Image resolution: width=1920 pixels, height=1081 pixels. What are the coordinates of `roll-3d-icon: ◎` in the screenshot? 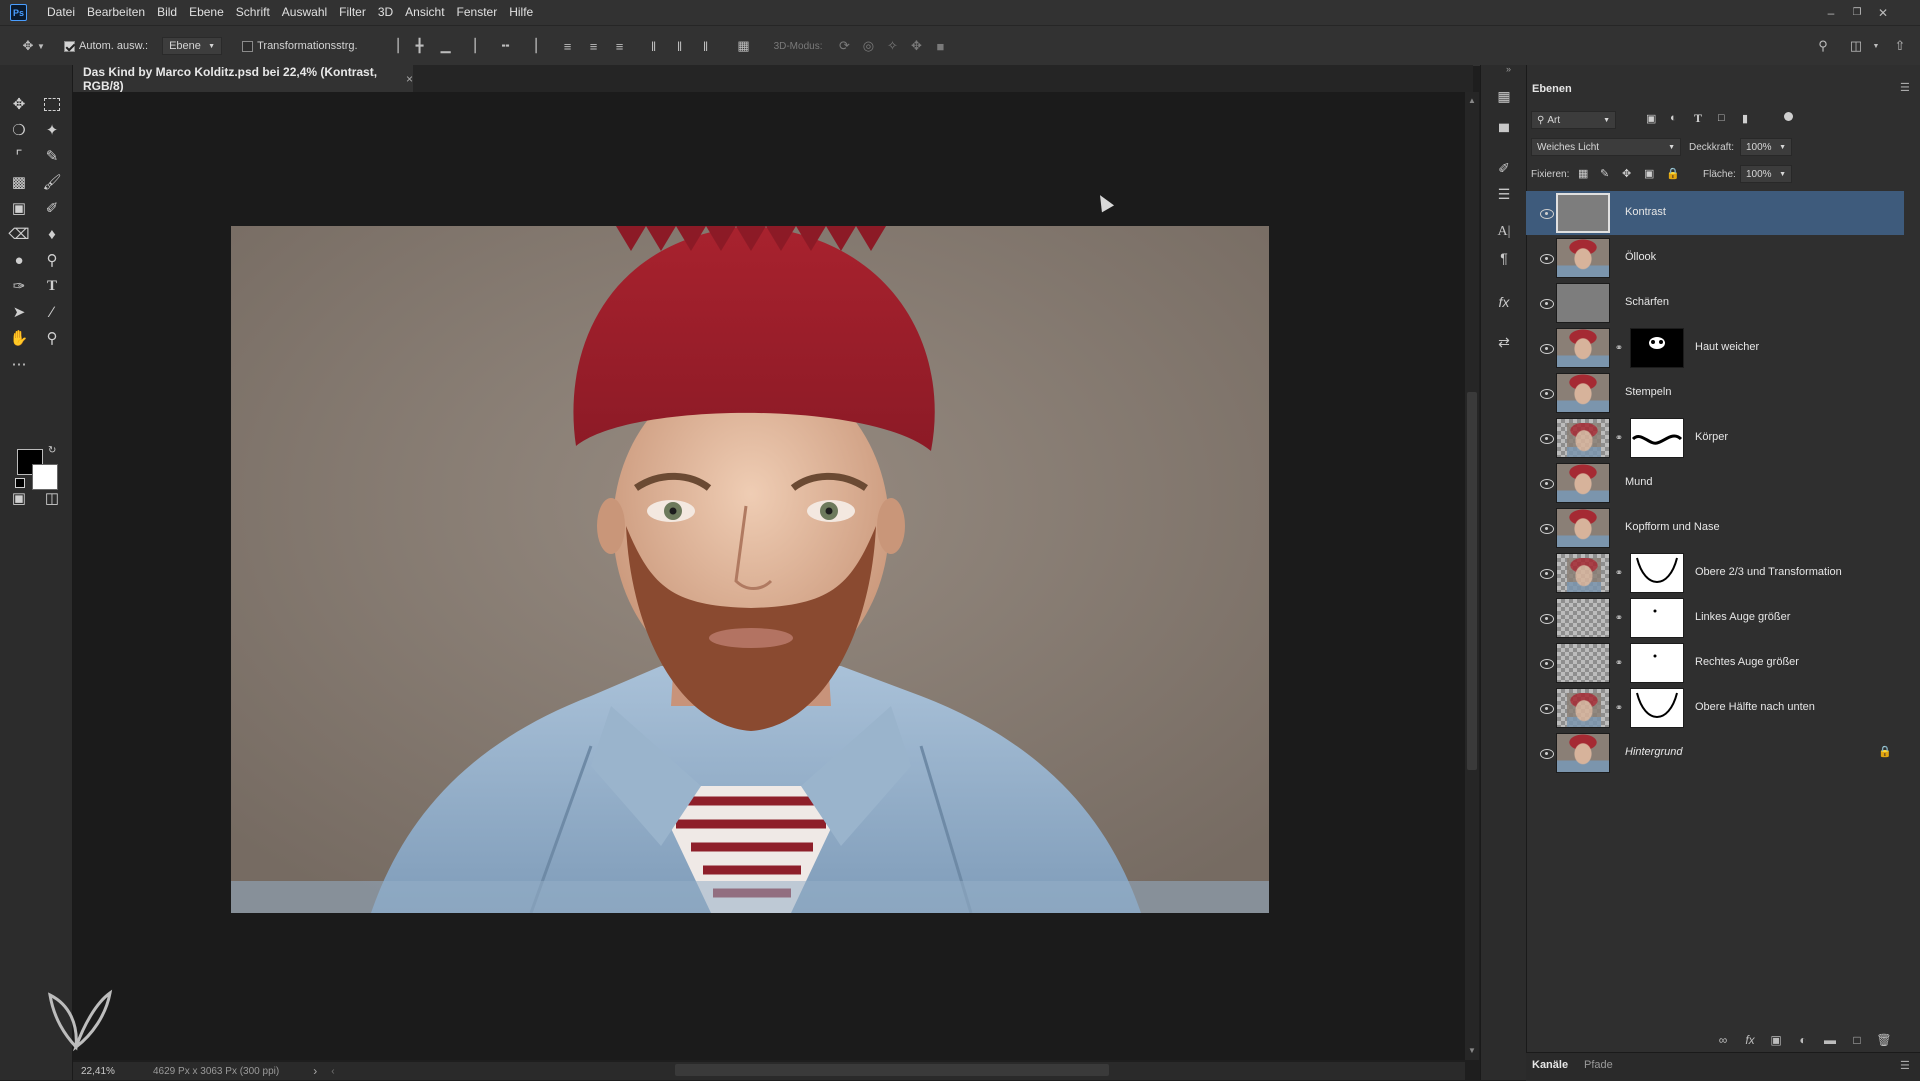 It's located at (868, 46).